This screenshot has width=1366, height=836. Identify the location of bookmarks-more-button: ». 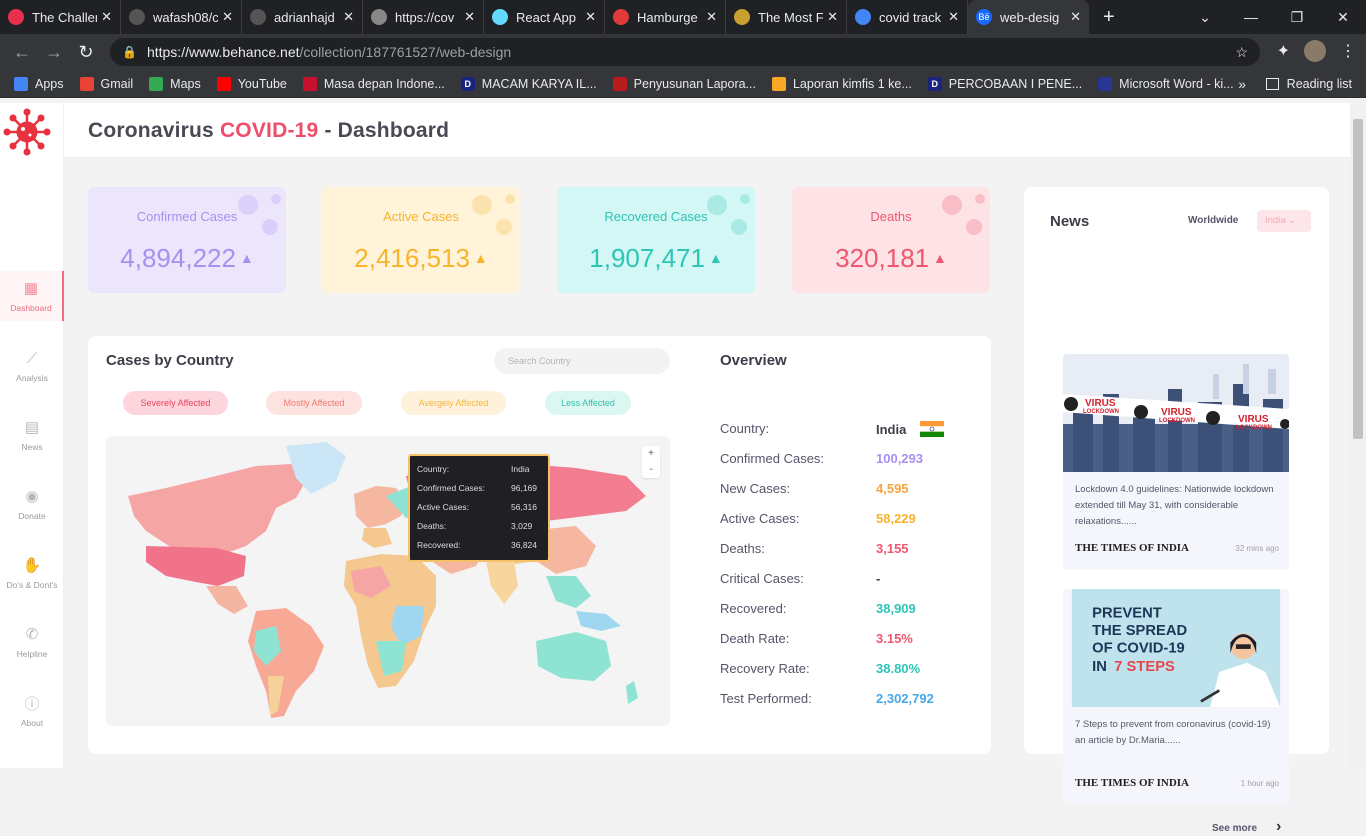
(1242, 84).